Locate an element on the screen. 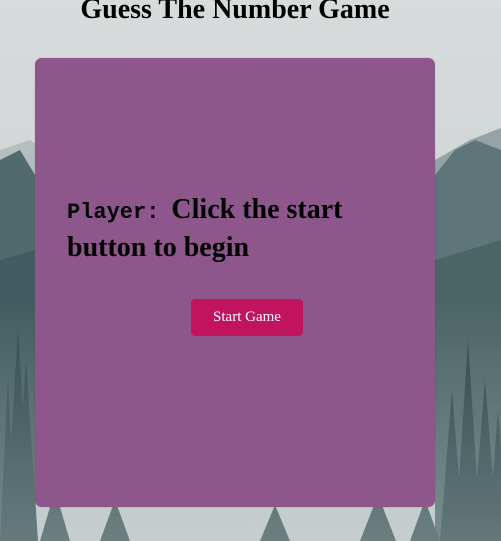 This screenshot has height=541, width=501. player-label: Player: is located at coordinates (113, 212).